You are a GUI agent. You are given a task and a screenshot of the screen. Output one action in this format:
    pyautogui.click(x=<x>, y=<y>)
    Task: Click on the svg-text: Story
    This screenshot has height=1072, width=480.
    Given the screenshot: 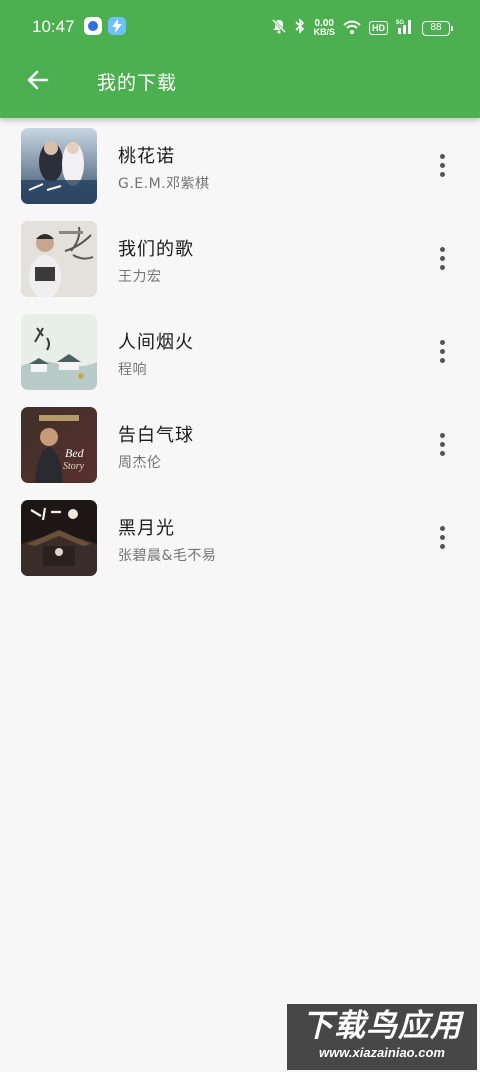 What is the action you would take?
    pyautogui.click(x=74, y=466)
    